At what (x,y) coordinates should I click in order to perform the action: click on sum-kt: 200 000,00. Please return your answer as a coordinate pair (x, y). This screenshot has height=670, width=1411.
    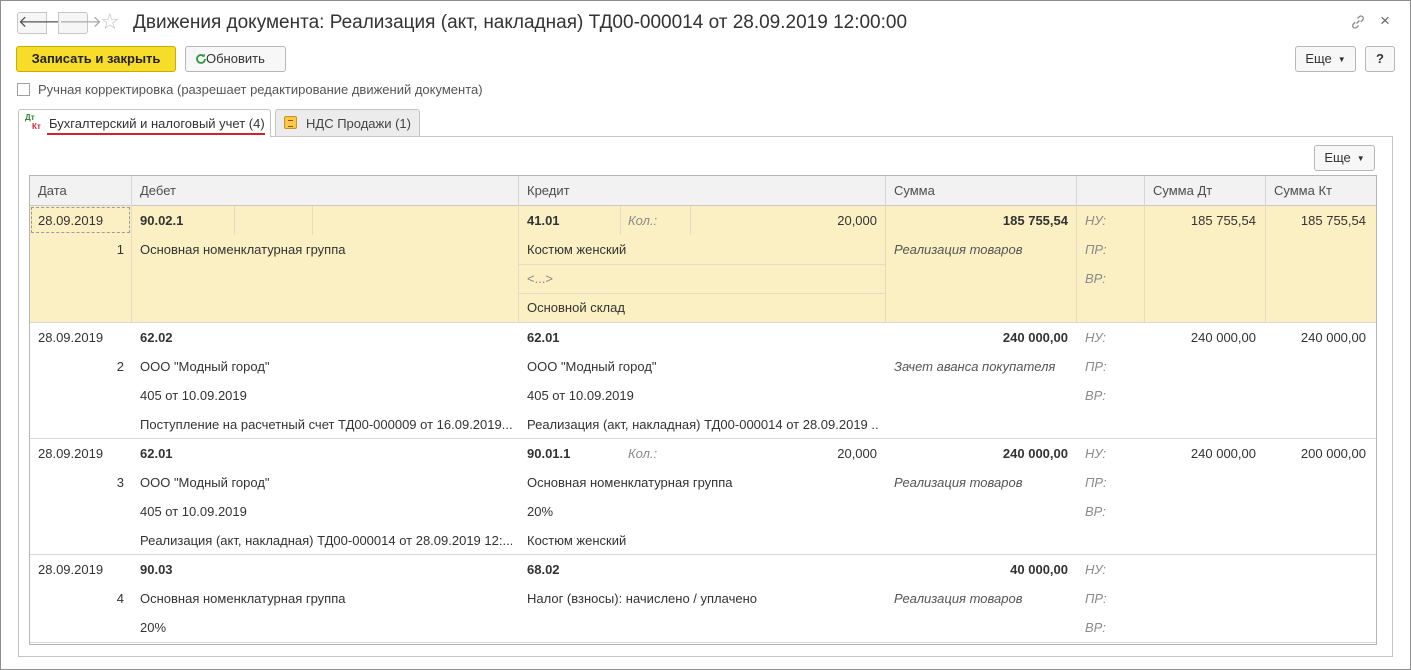
    Looking at the image, I should click on (1333, 453).